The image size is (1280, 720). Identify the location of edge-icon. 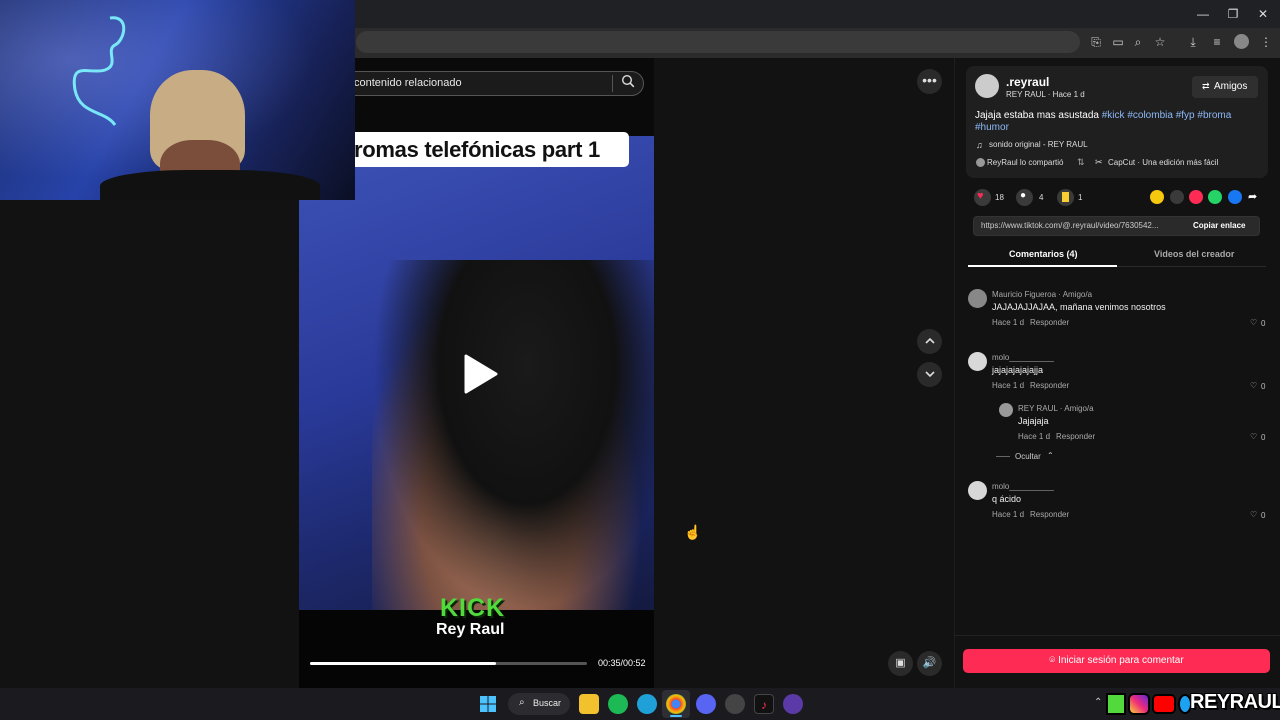
(647, 704).